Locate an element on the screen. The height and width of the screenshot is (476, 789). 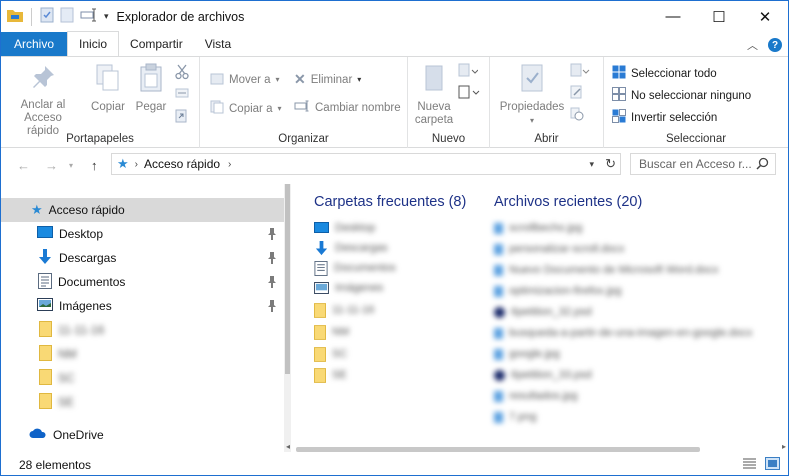
copy-to-button: Copiar a ▾ is located at coordinates (245, 108).